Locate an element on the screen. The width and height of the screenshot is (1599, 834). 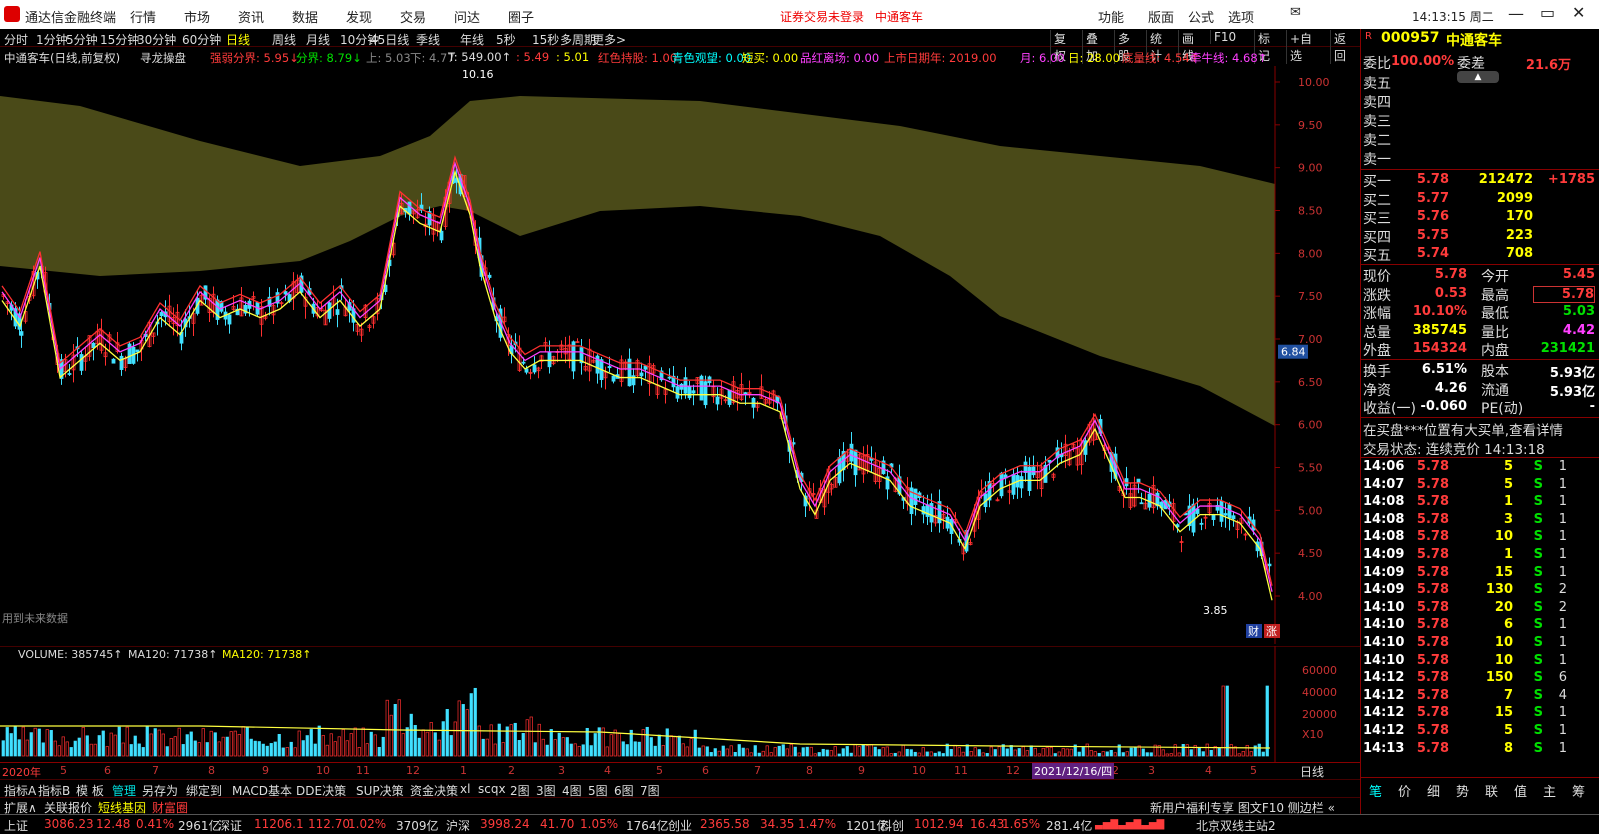
collapse-arrow-button: ▲ is located at coordinates (1478, 77).